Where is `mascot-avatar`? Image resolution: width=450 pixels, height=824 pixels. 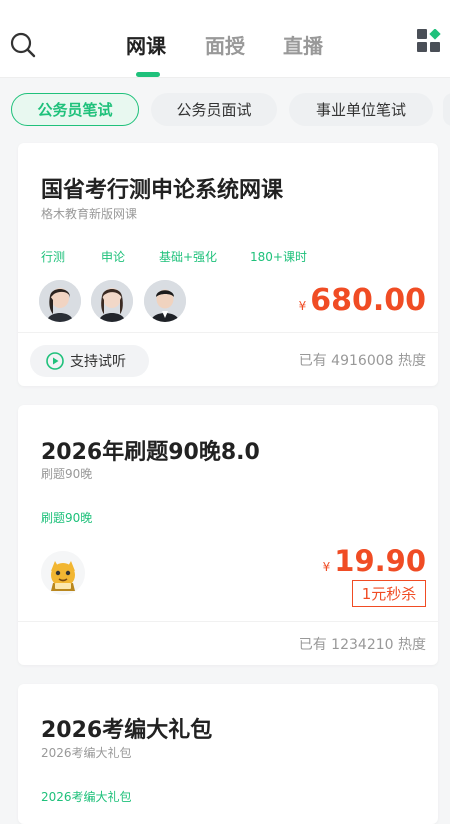 mascot-avatar is located at coordinates (63, 573).